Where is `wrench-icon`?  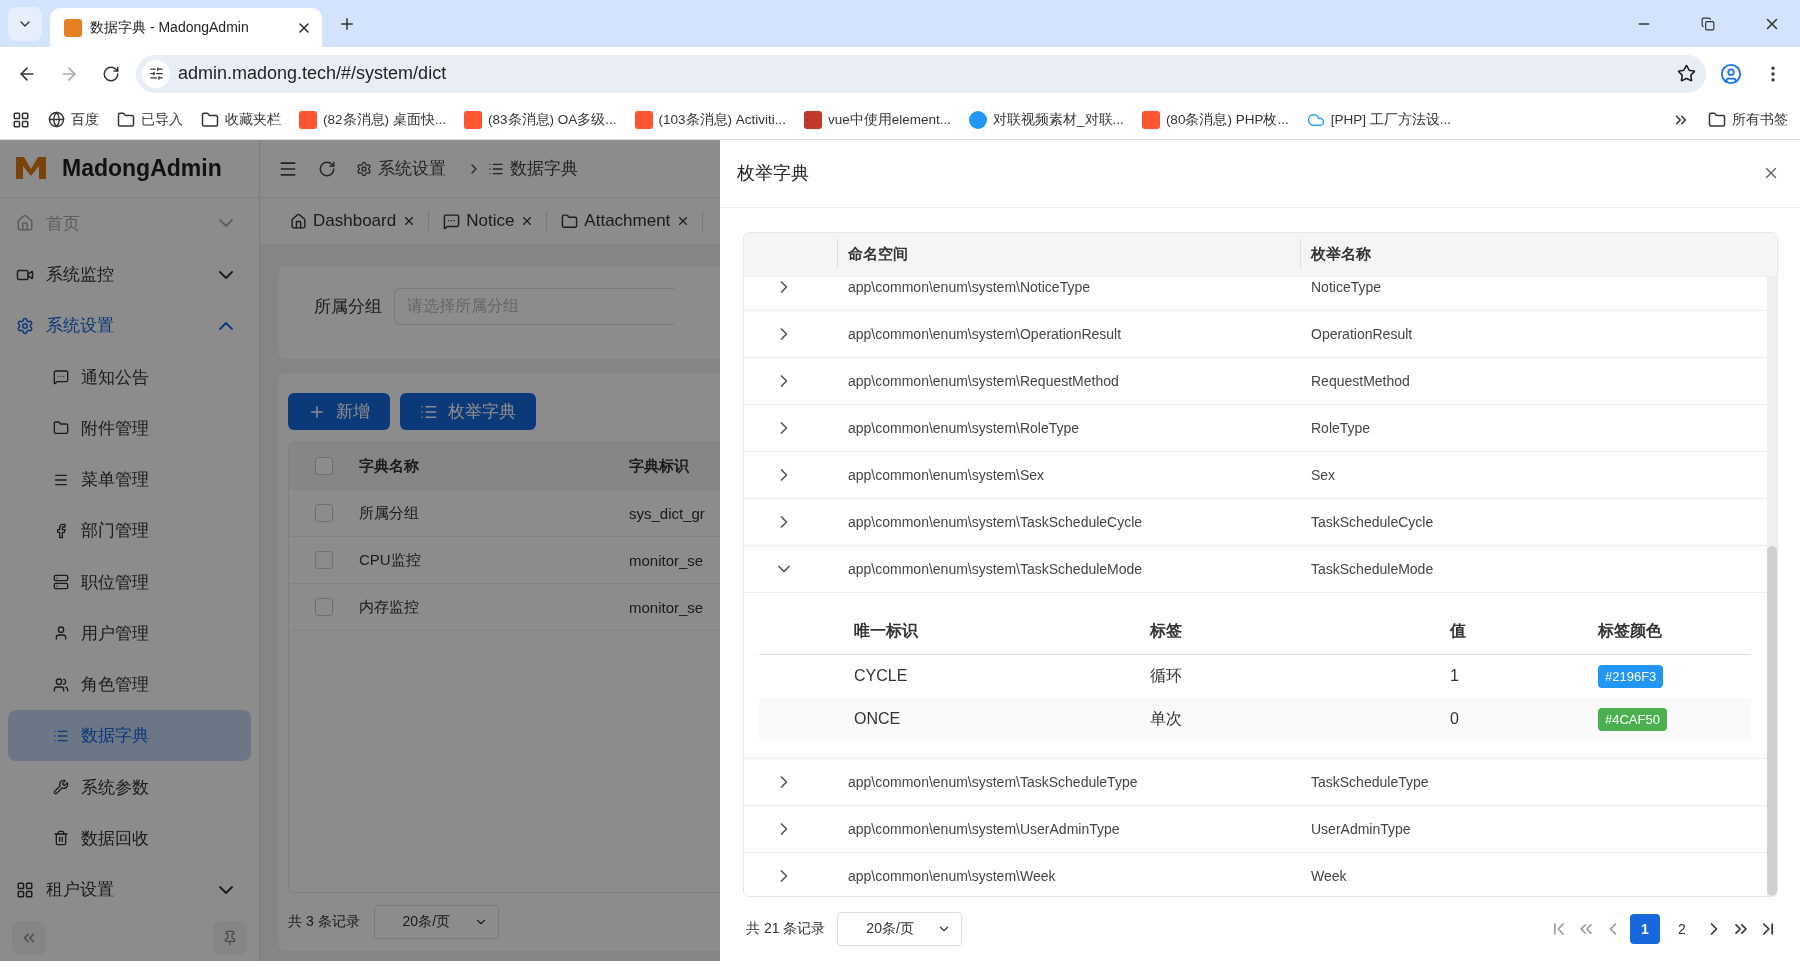 wrench-icon is located at coordinates (61, 787).